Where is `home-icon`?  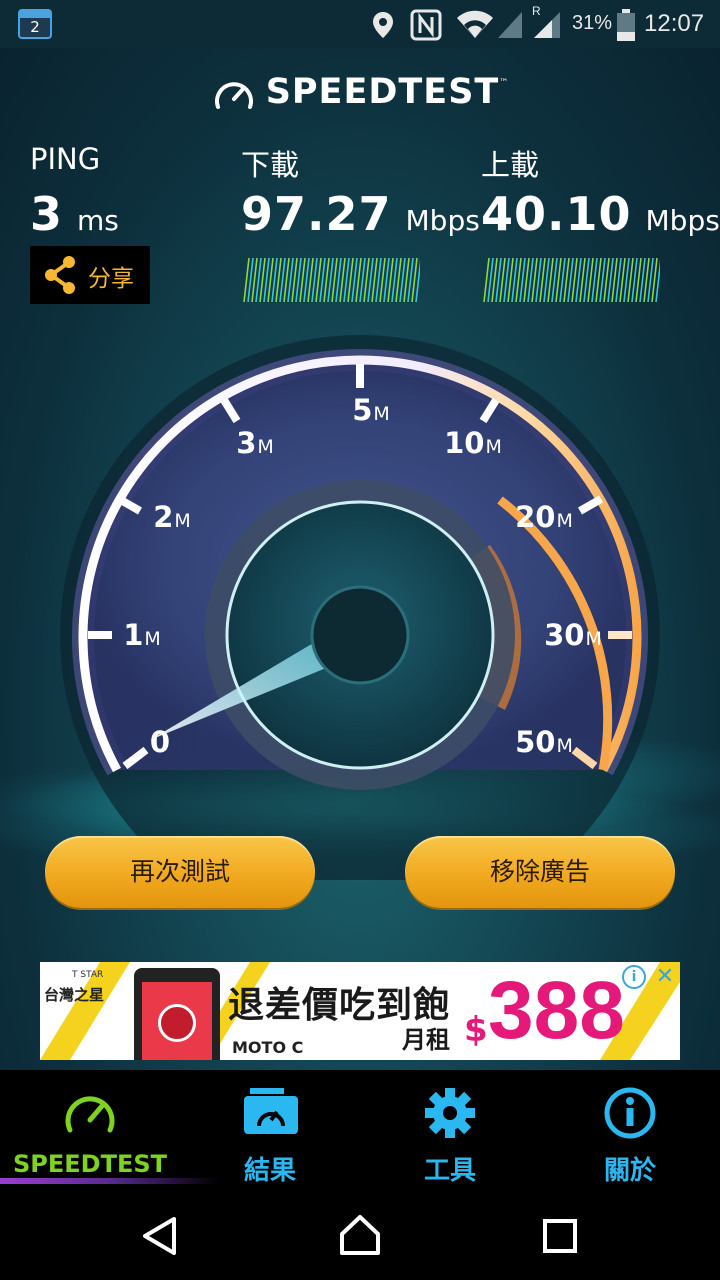
home-icon is located at coordinates (360, 1235).